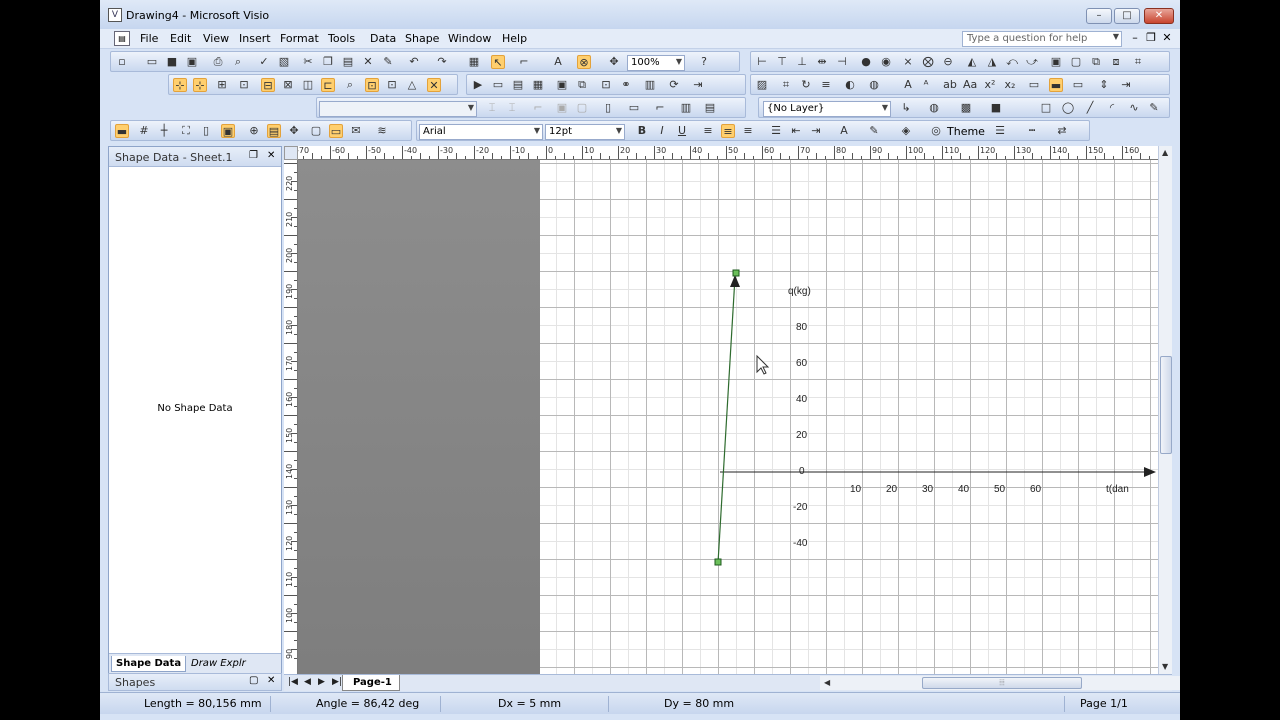 The height and width of the screenshot is (720, 1280). I want to click on distribute-shapes-icon: ⌶, so click(512, 108).